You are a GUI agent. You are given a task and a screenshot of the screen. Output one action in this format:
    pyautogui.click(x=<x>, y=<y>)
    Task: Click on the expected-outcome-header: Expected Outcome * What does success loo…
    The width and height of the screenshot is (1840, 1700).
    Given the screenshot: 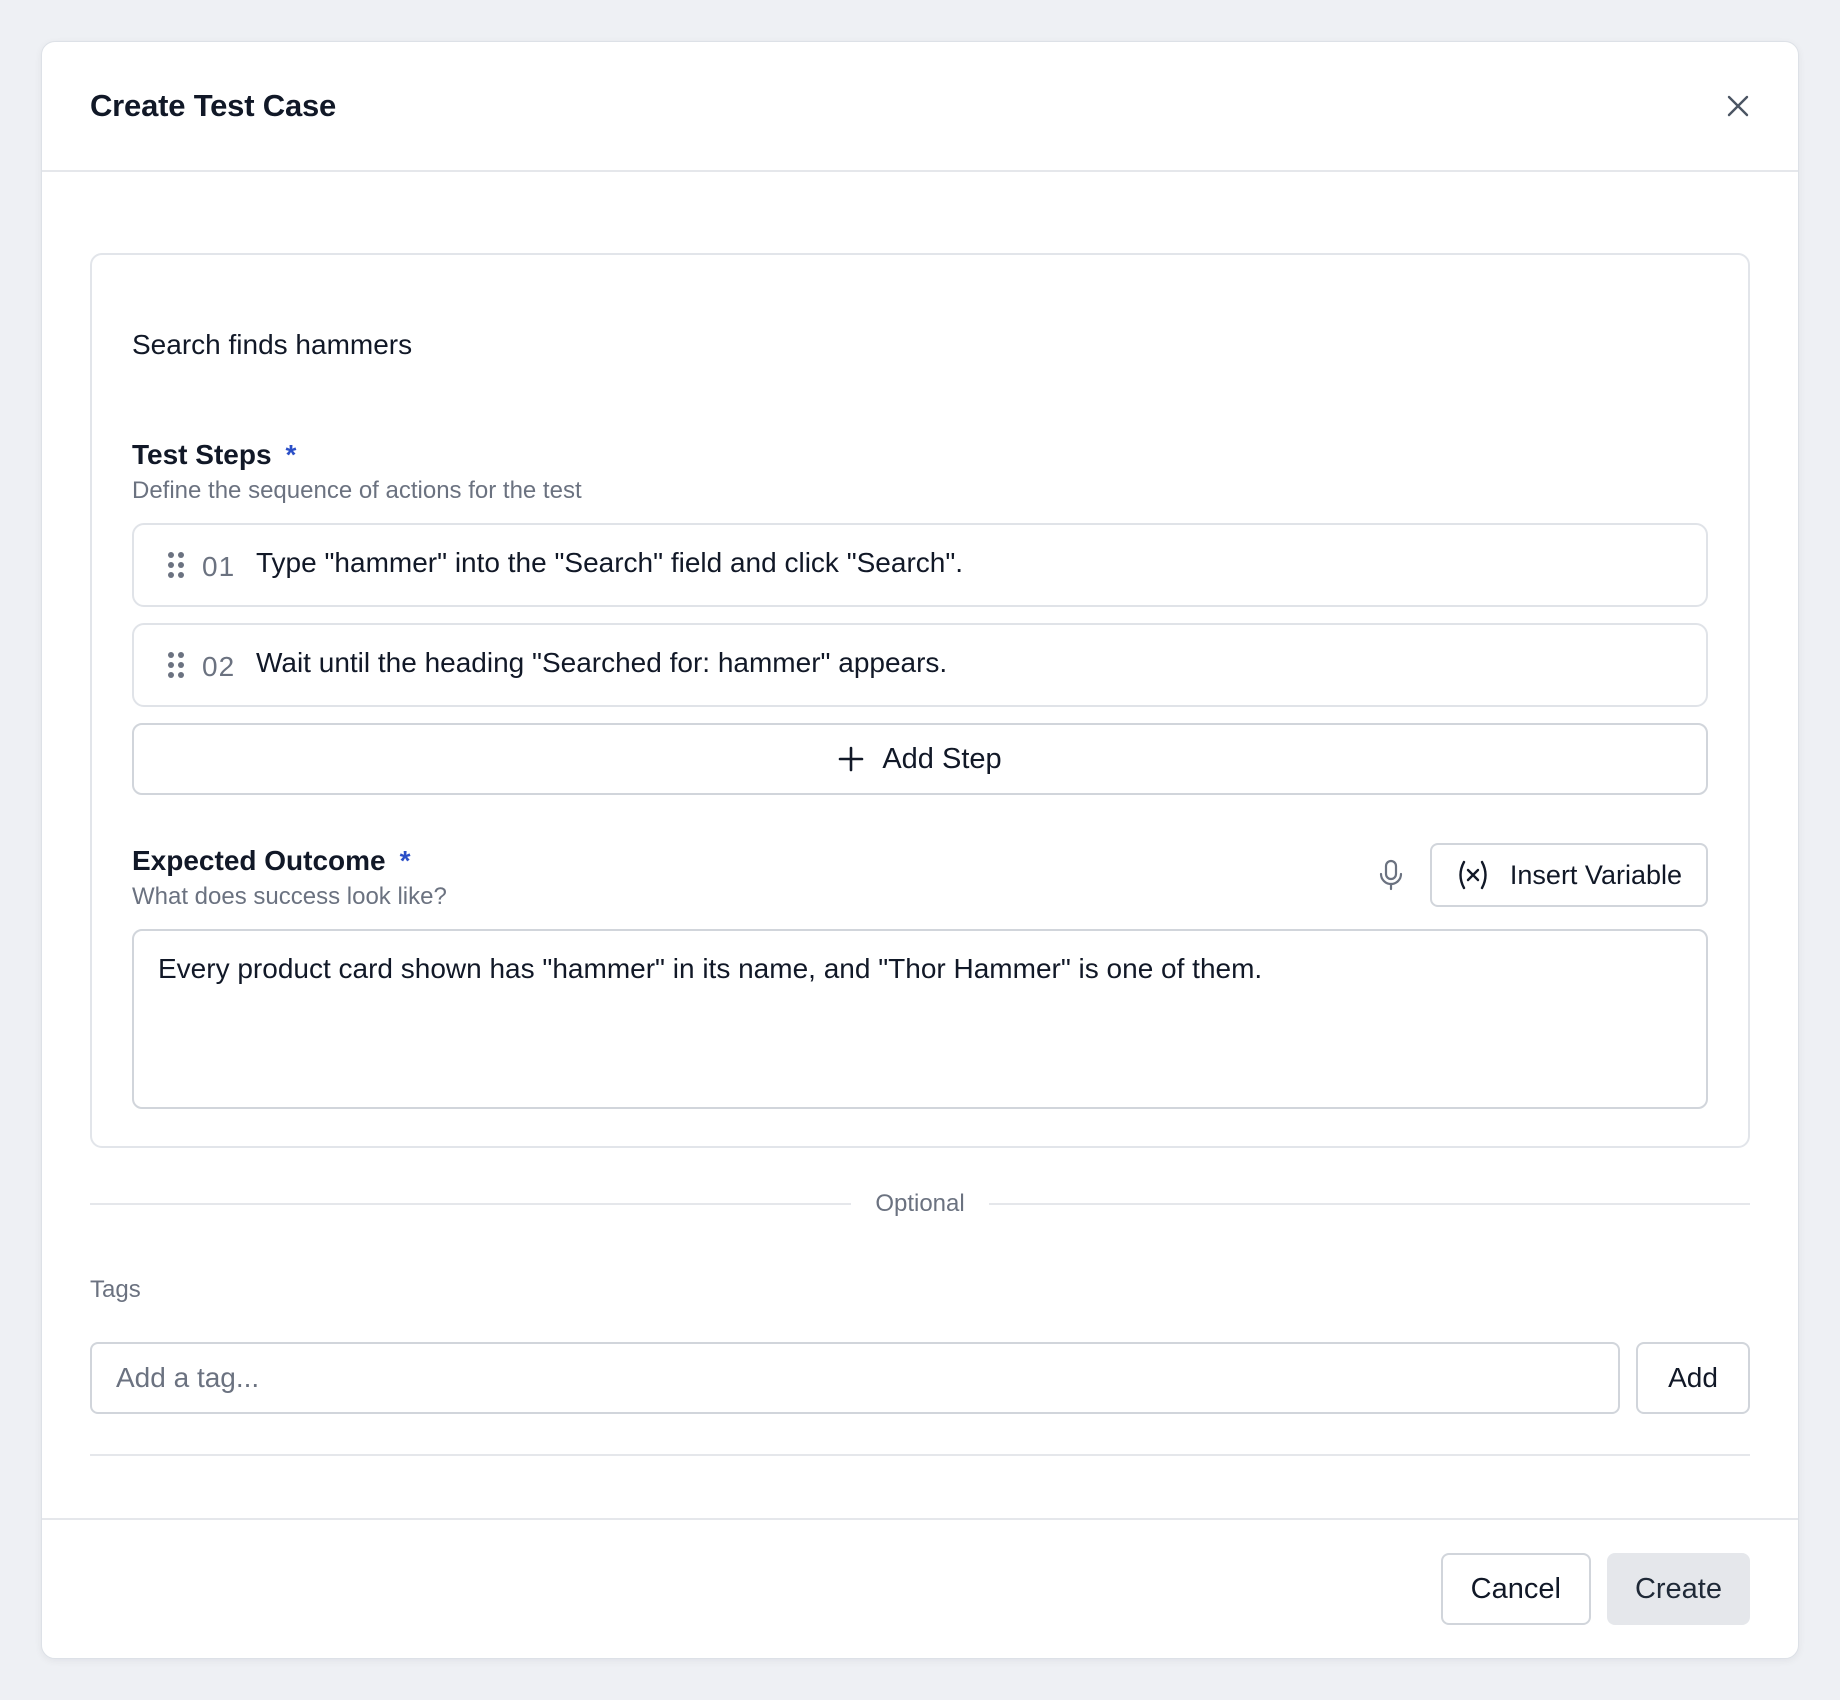 What is the action you would take?
    pyautogui.click(x=920, y=877)
    